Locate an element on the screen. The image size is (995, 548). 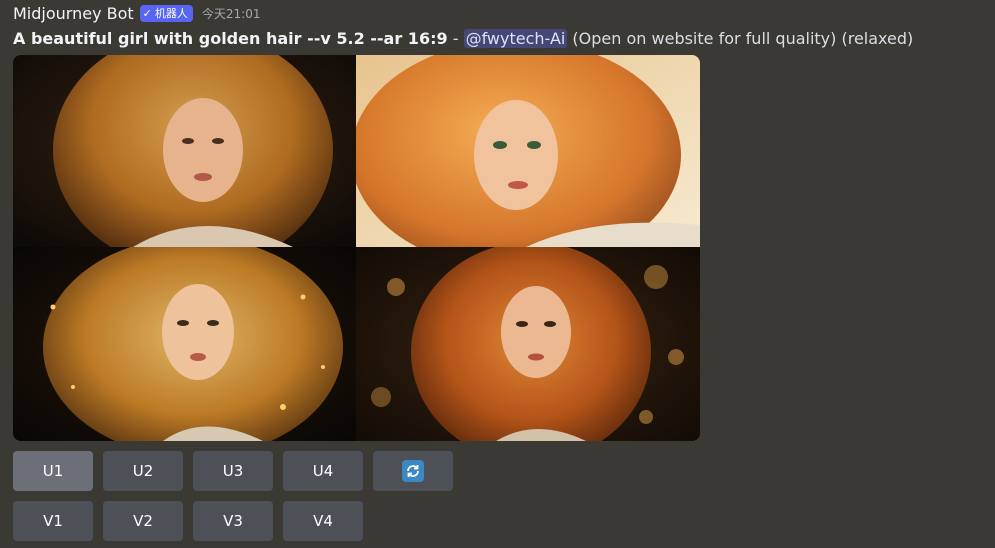
bot-badge-label: 机器人 is located at coordinates (171, 13).